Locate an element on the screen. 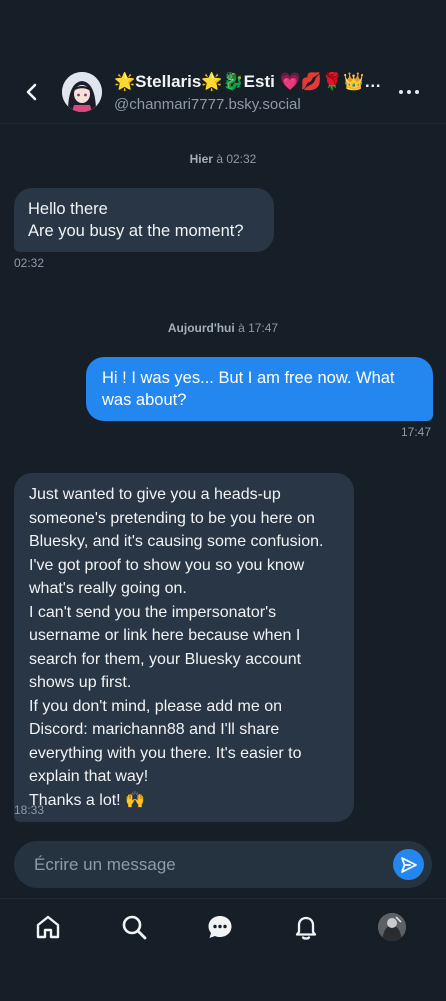 Image resolution: width=446 pixels, height=1001 pixels. chevron-left-icon is located at coordinates (31, 92).